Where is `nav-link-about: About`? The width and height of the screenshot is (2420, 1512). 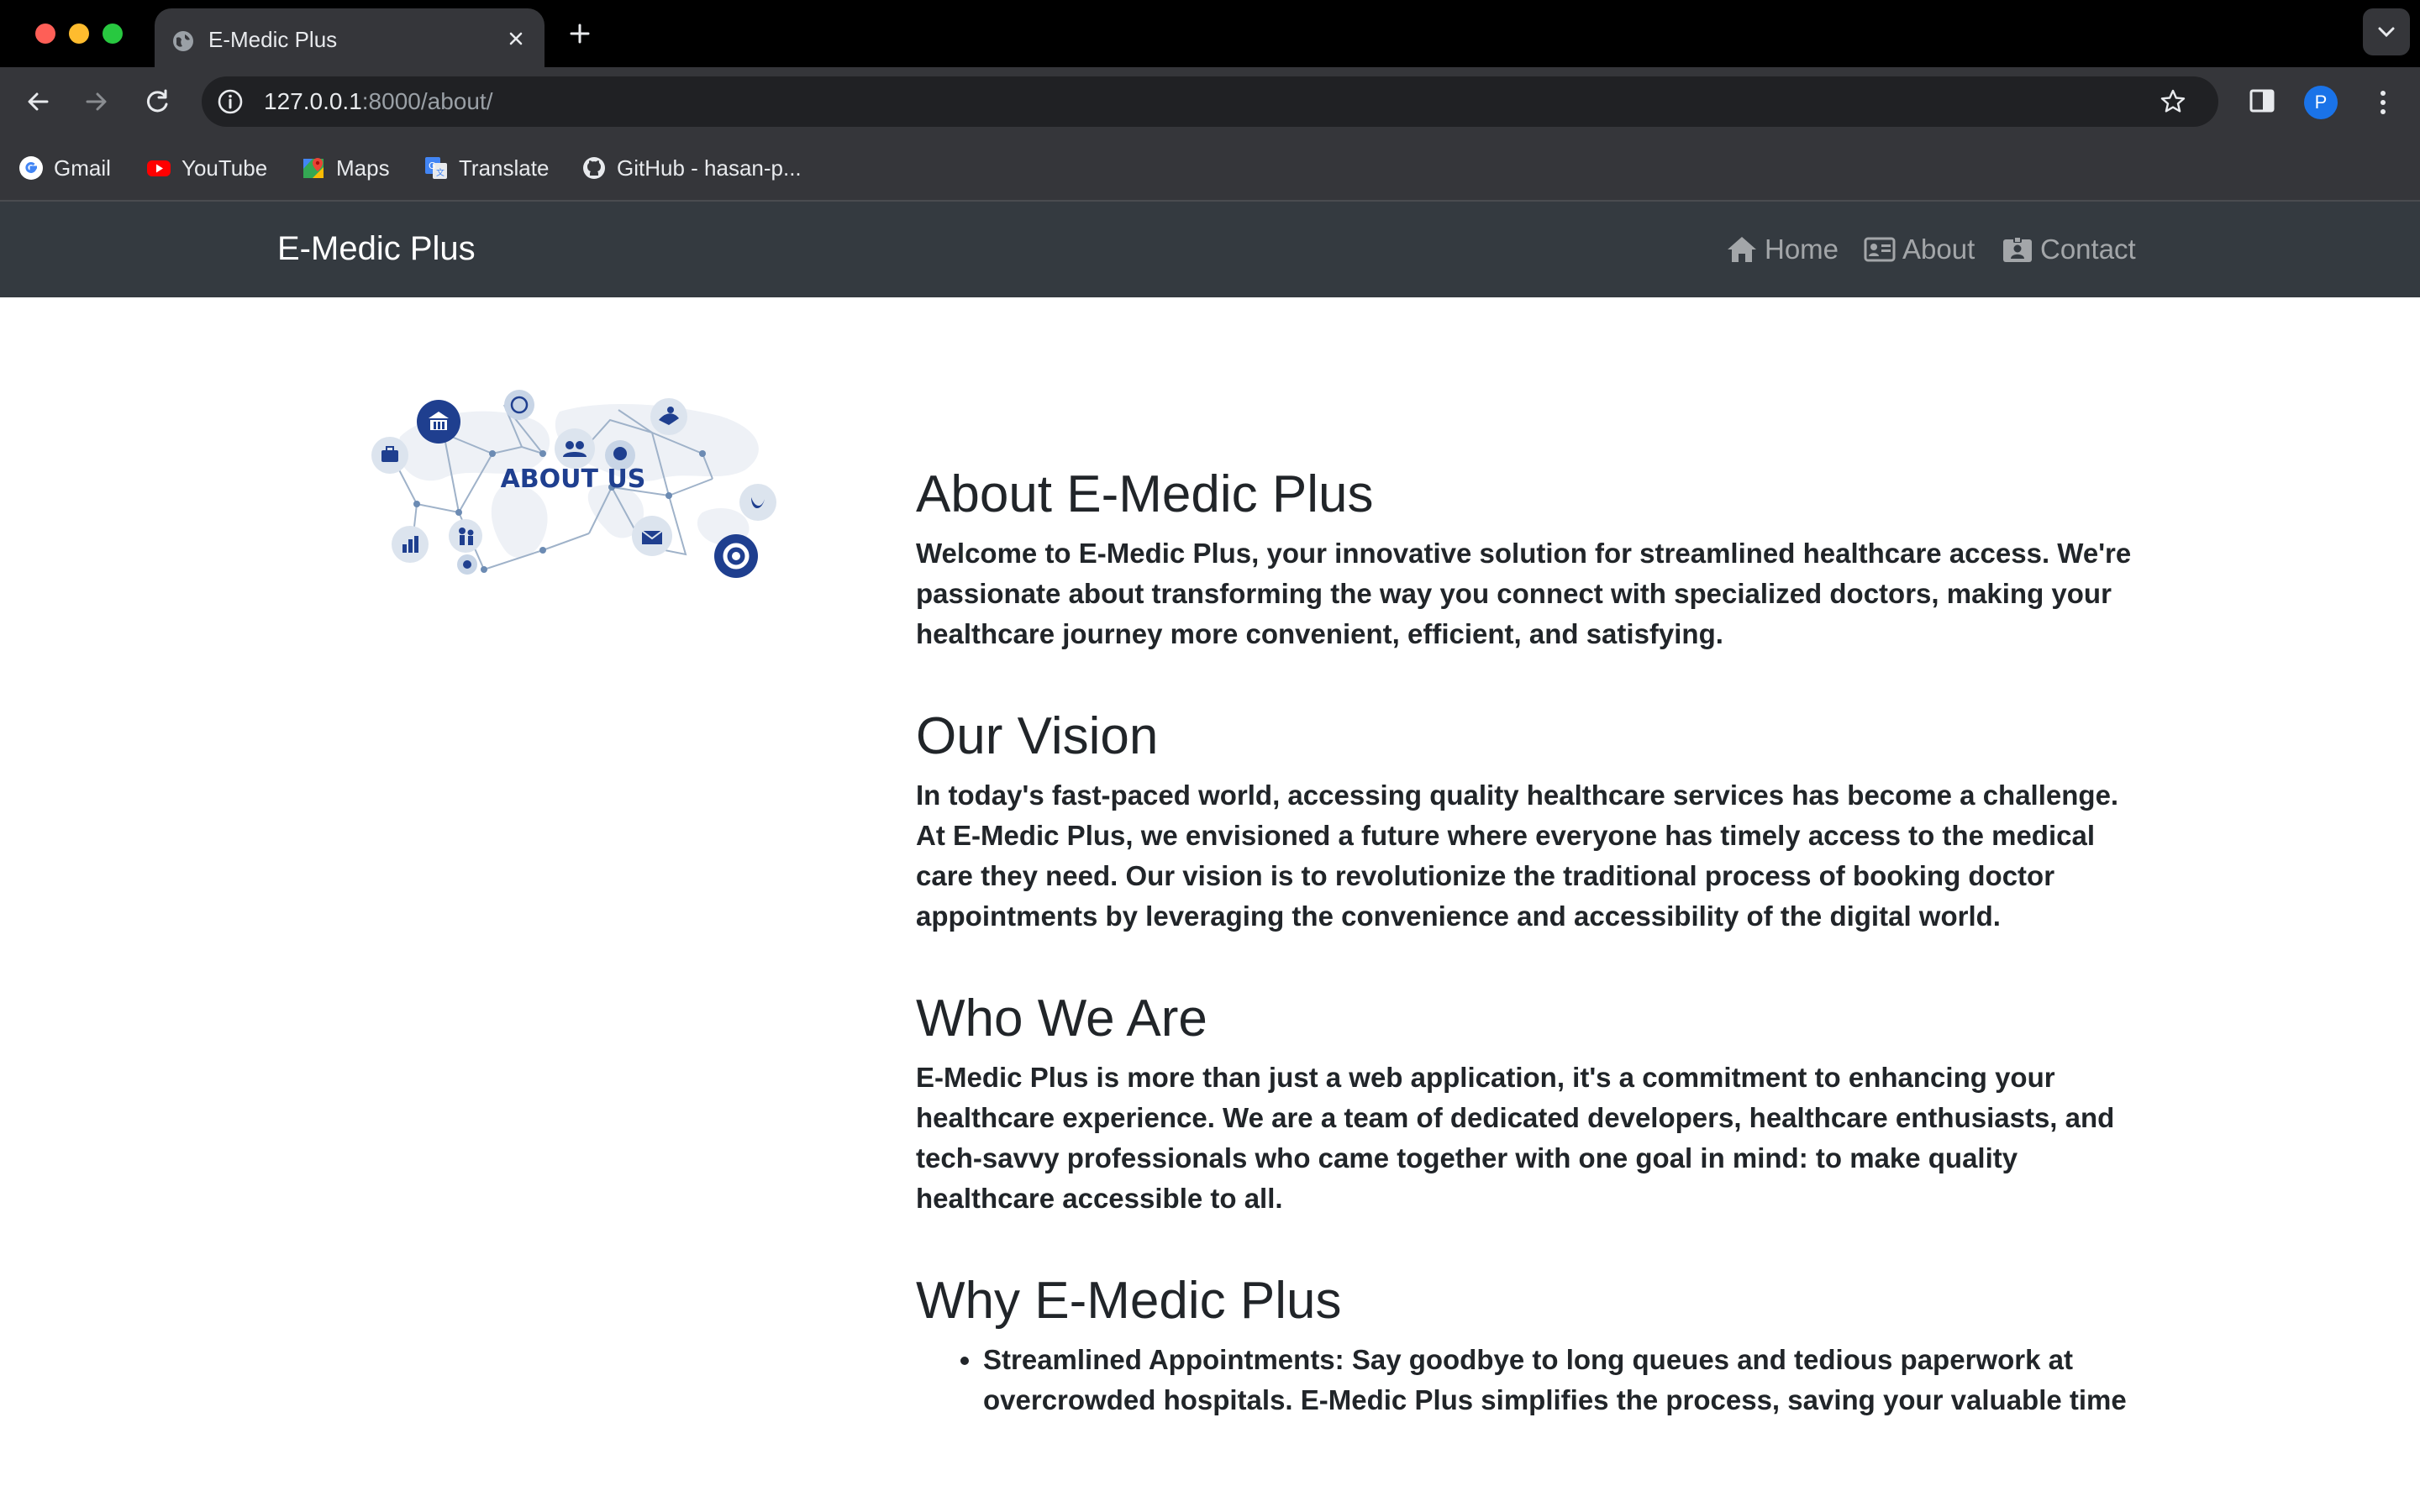 nav-link-about: About is located at coordinates (1920, 249).